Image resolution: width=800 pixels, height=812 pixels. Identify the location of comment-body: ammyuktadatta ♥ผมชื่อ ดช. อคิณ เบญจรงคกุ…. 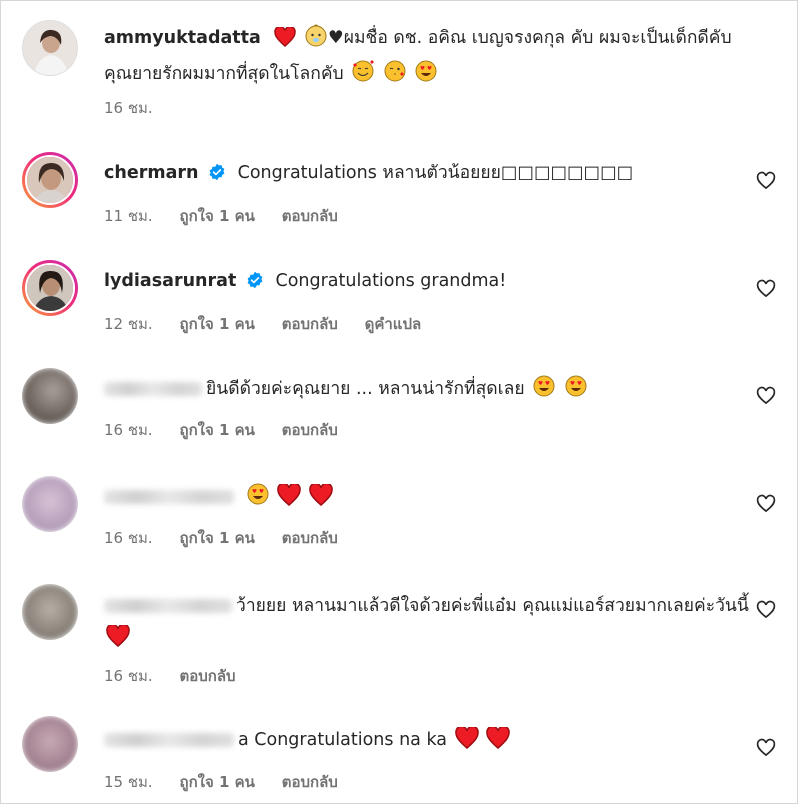
(429, 58).